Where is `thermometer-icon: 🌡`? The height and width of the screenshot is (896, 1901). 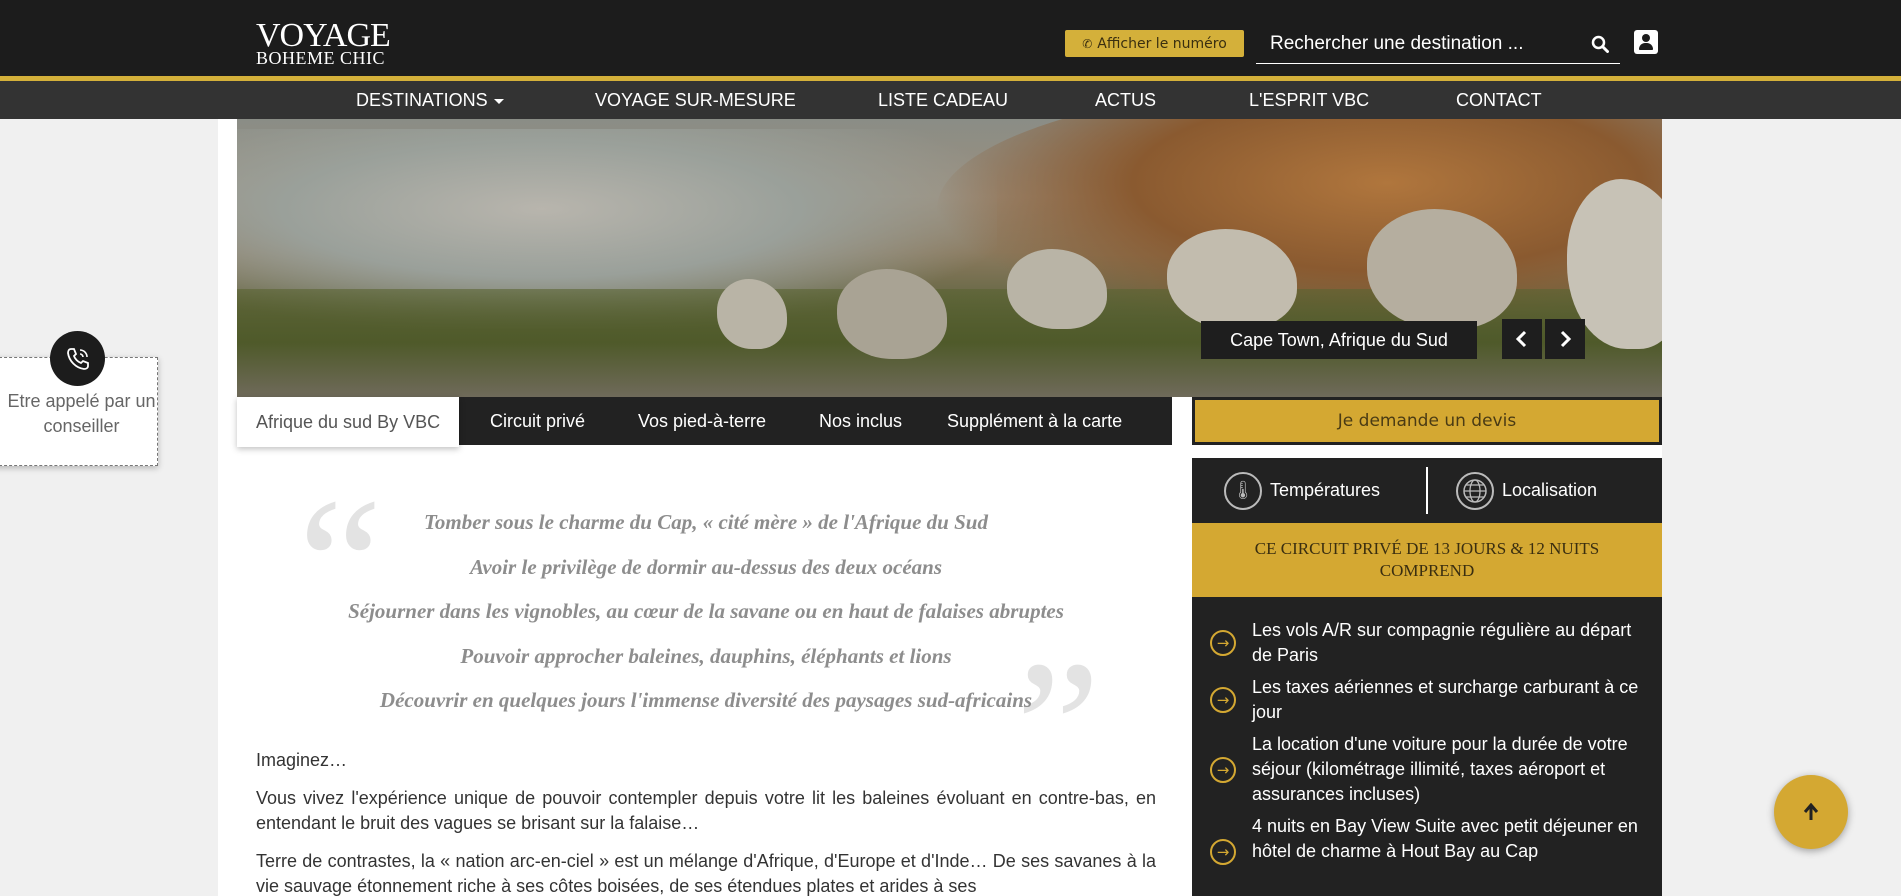 thermometer-icon: 🌡 is located at coordinates (1243, 490).